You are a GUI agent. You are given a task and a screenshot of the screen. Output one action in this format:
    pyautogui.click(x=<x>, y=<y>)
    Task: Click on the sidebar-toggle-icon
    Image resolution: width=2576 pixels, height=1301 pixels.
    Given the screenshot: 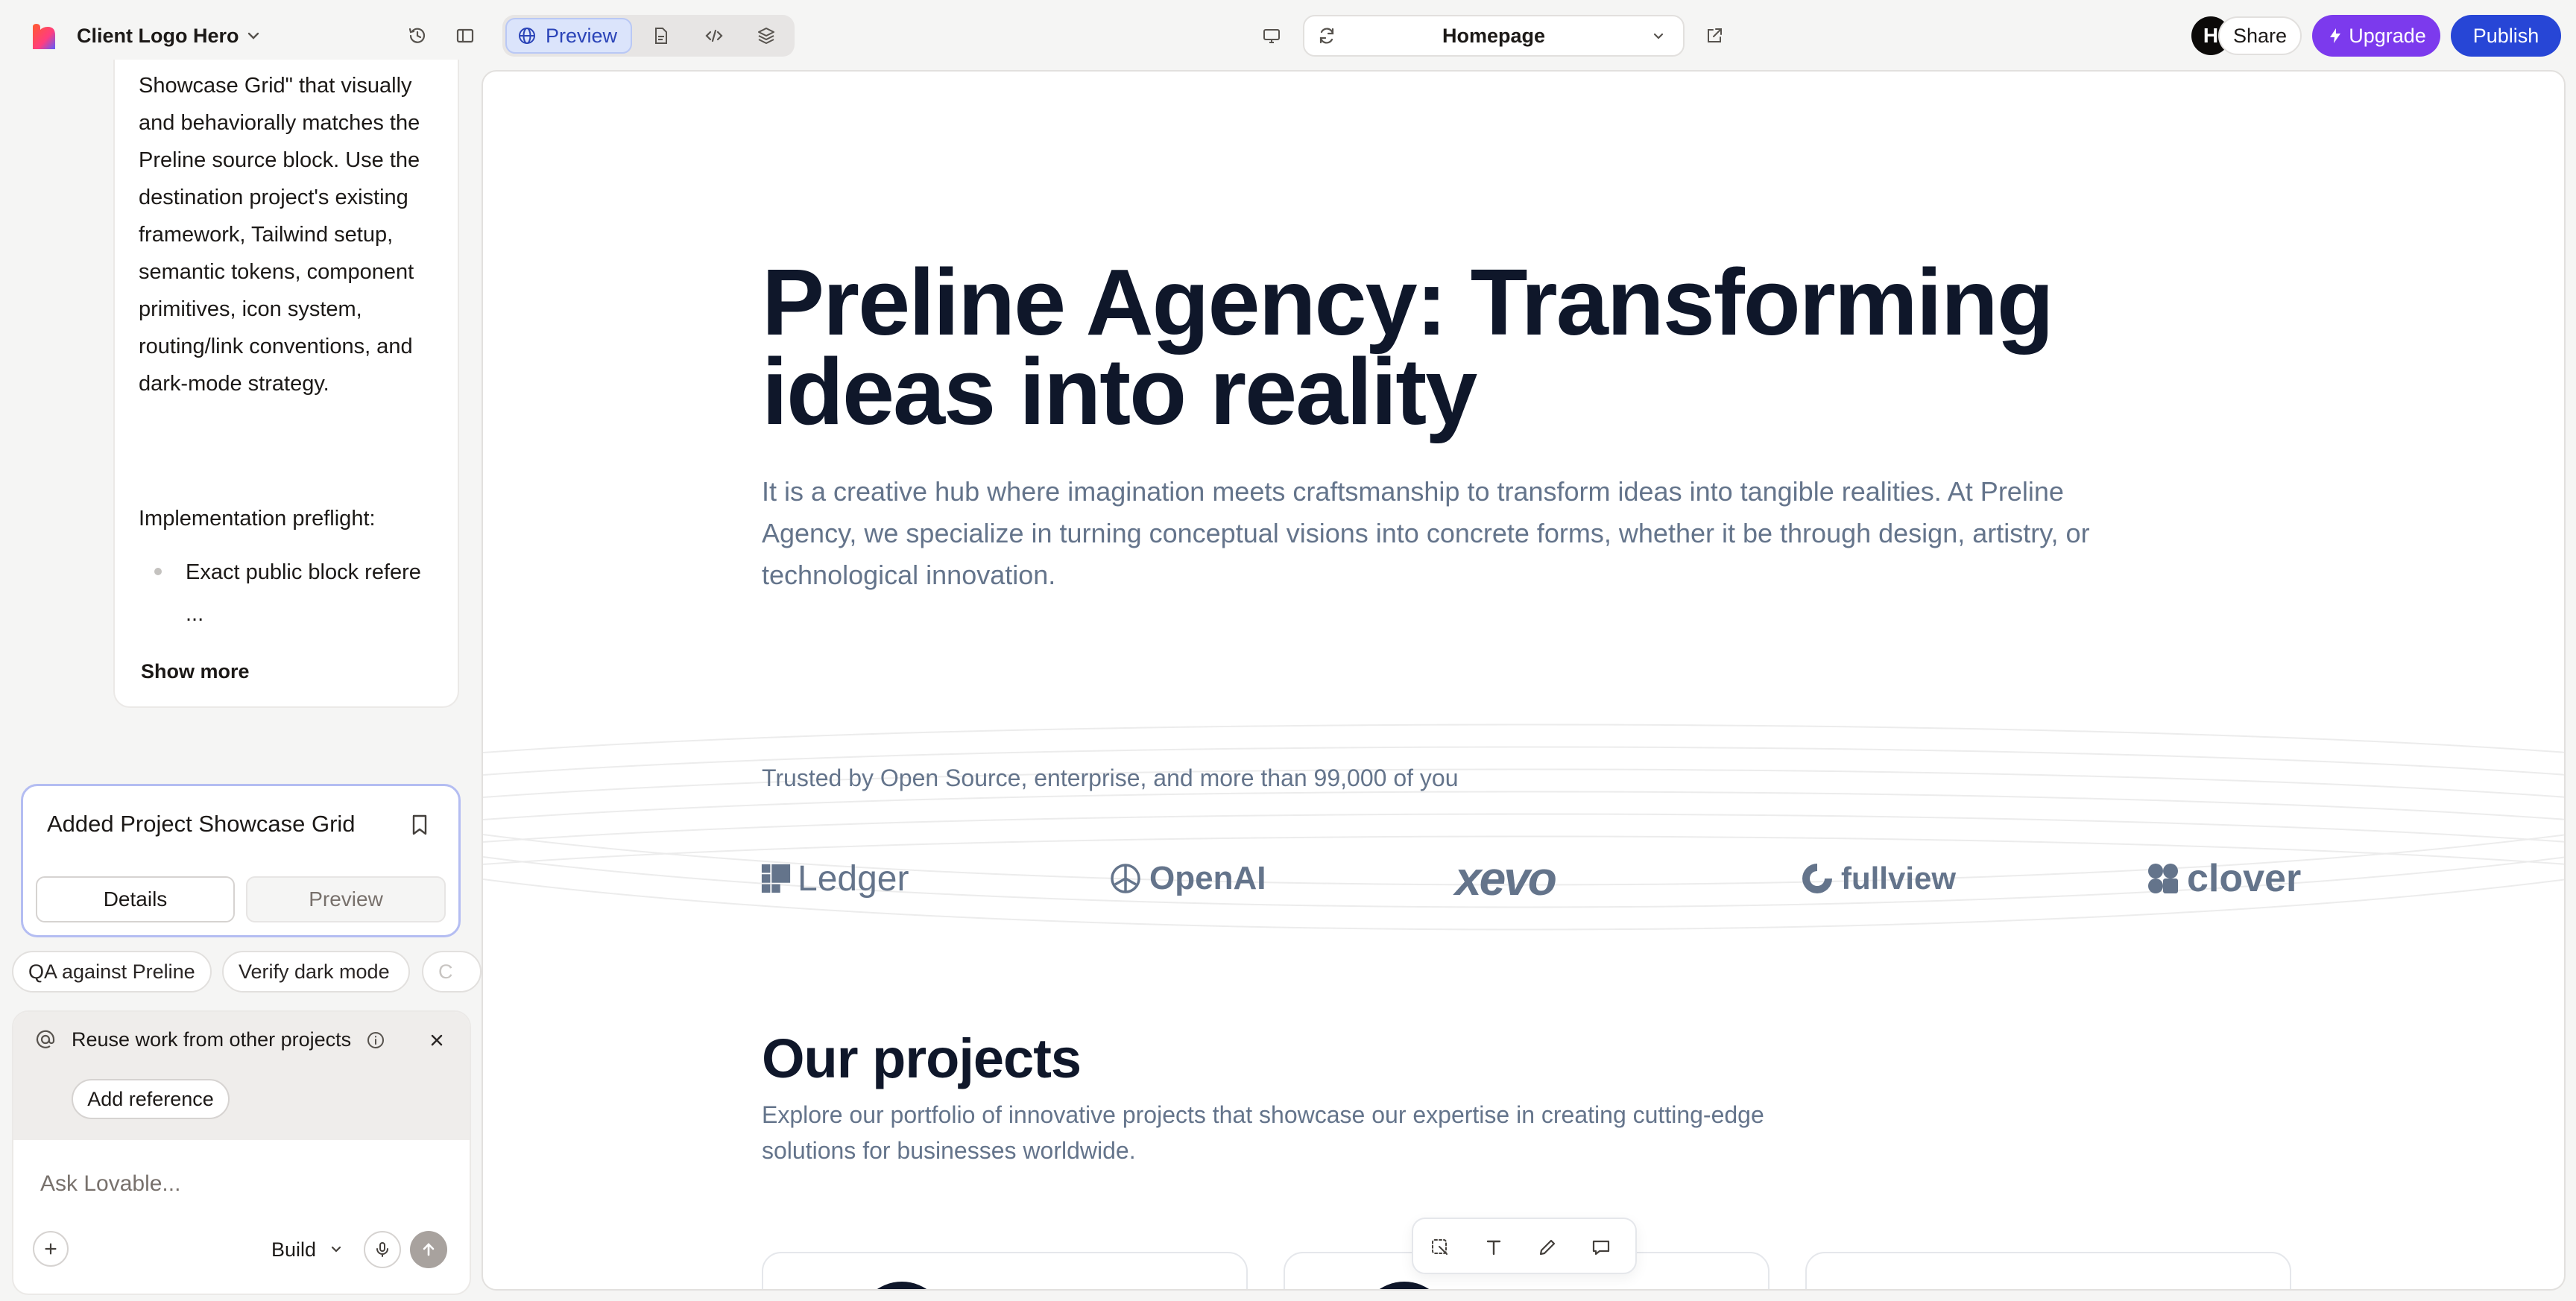 What is the action you would take?
    pyautogui.click(x=465, y=35)
    